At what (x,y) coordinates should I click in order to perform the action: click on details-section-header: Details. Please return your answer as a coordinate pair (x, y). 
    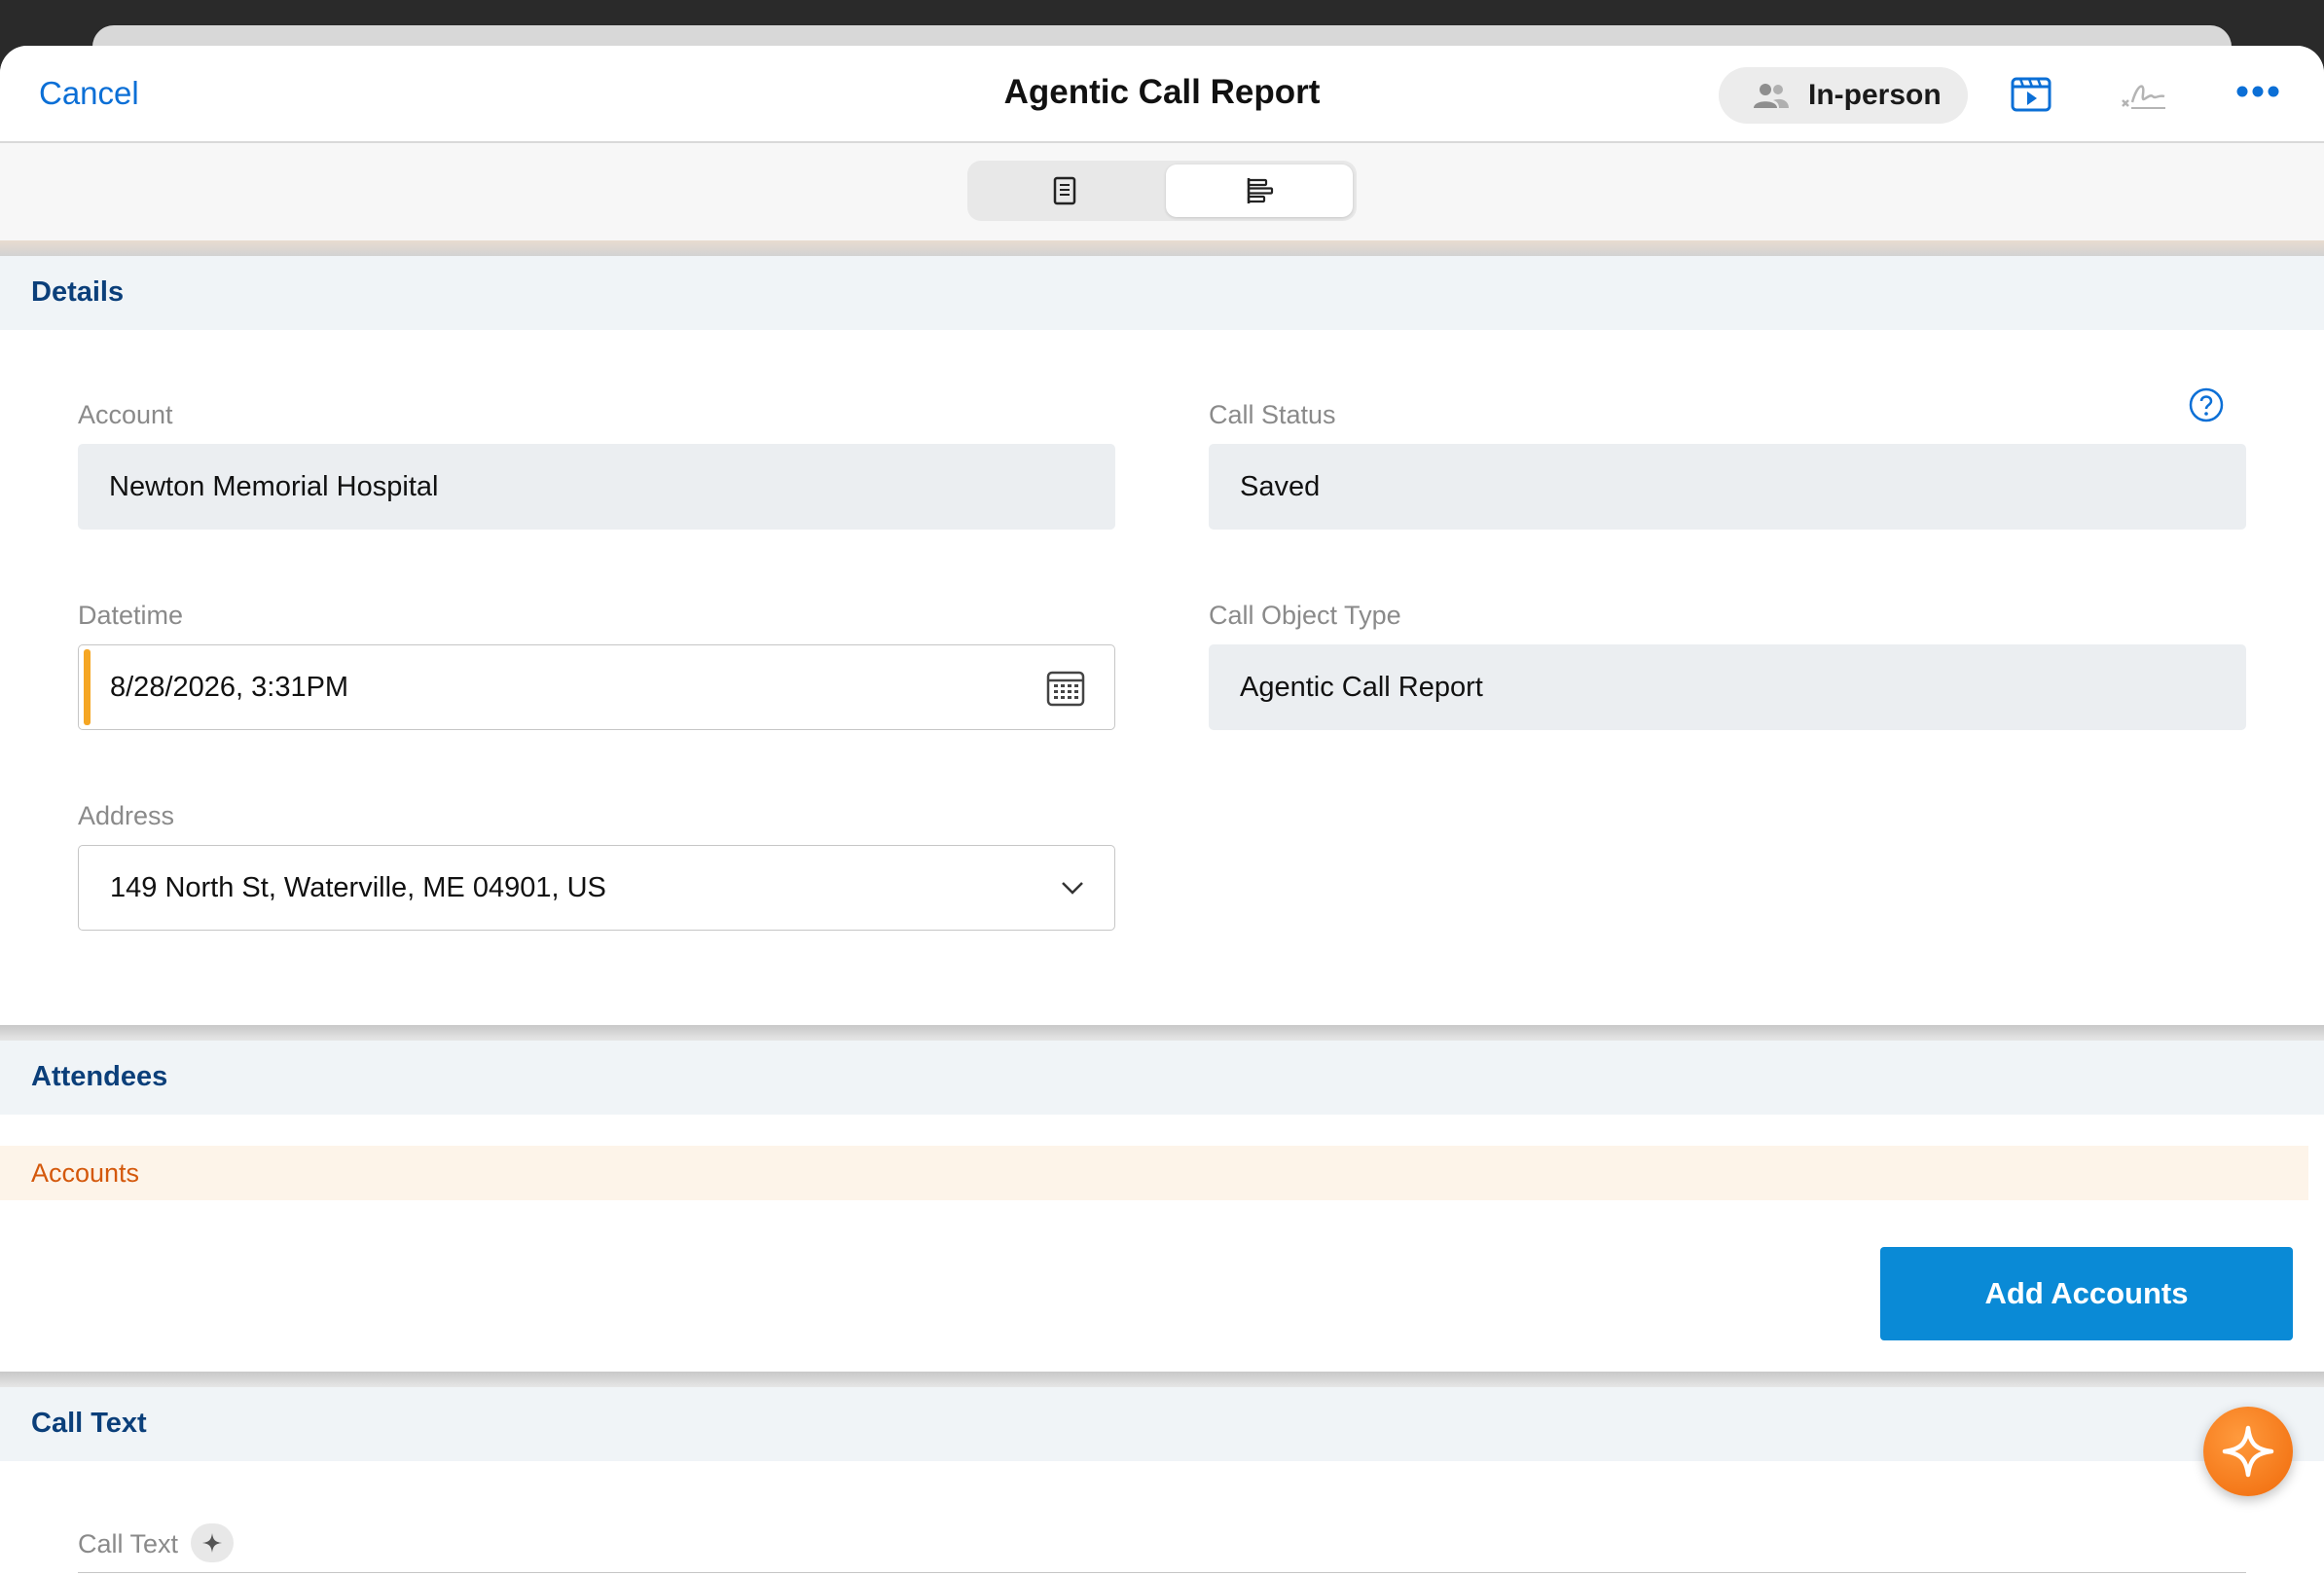
    Looking at the image, I should click on (1162, 293).